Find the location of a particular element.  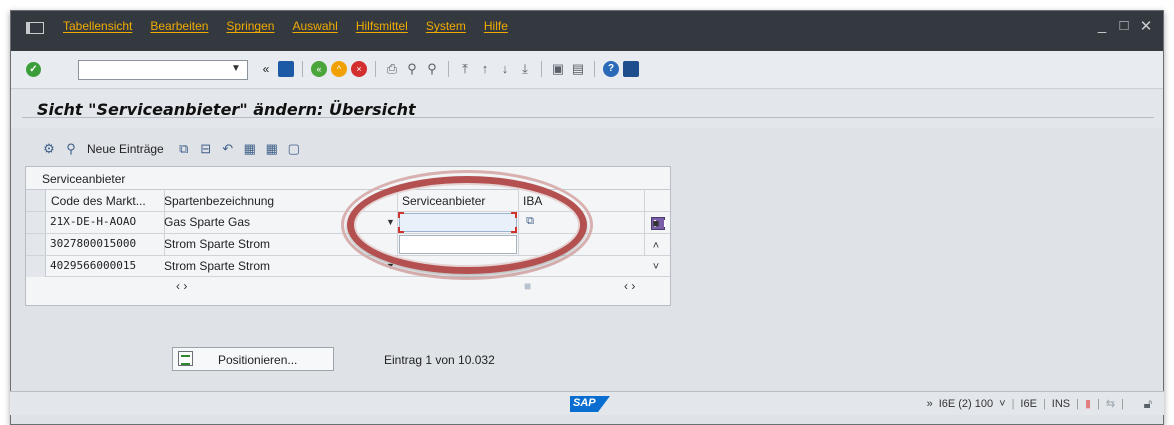

cell-sparte: Strom Sparte Strom is located at coordinates (217, 266).